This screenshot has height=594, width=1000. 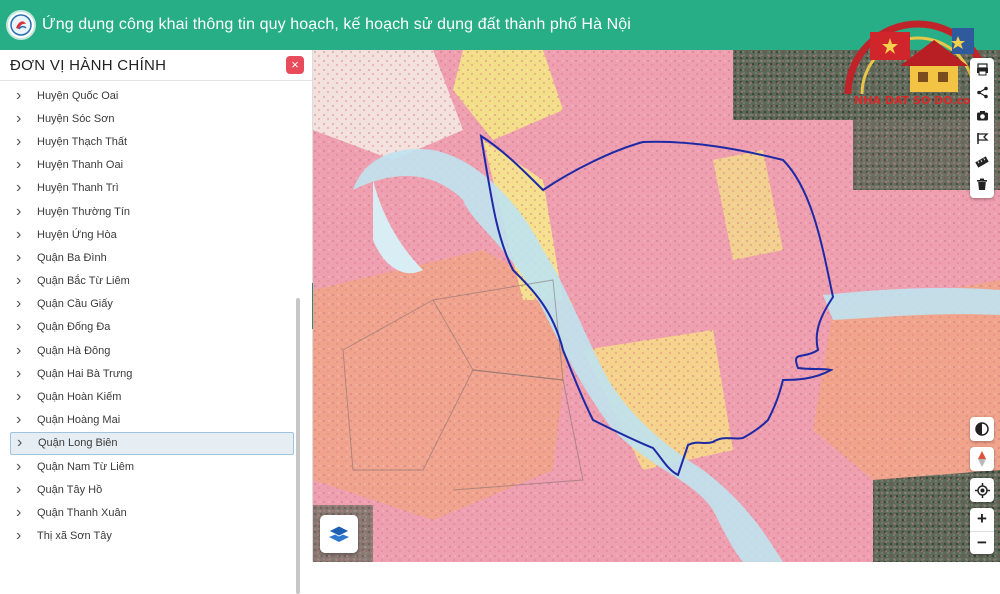 I want to click on list-item: › Quận Cầu Giấy, so click(x=150, y=304).